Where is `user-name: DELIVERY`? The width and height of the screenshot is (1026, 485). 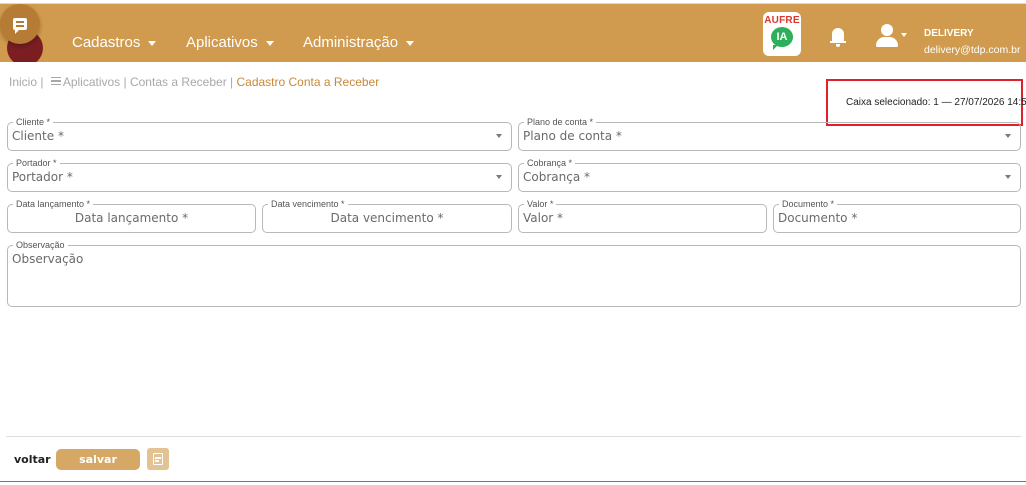
user-name: DELIVERY is located at coordinates (949, 33).